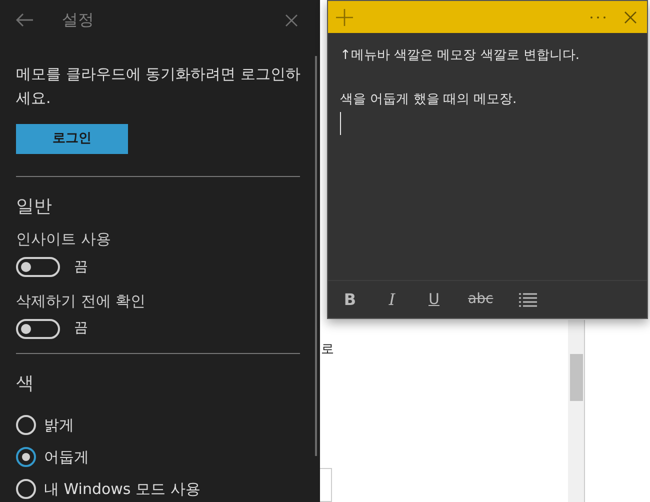 The image size is (650, 502). What do you see at coordinates (66, 457) in the screenshot?
I see `radio-label: 어둡게` at bounding box center [66, 457].